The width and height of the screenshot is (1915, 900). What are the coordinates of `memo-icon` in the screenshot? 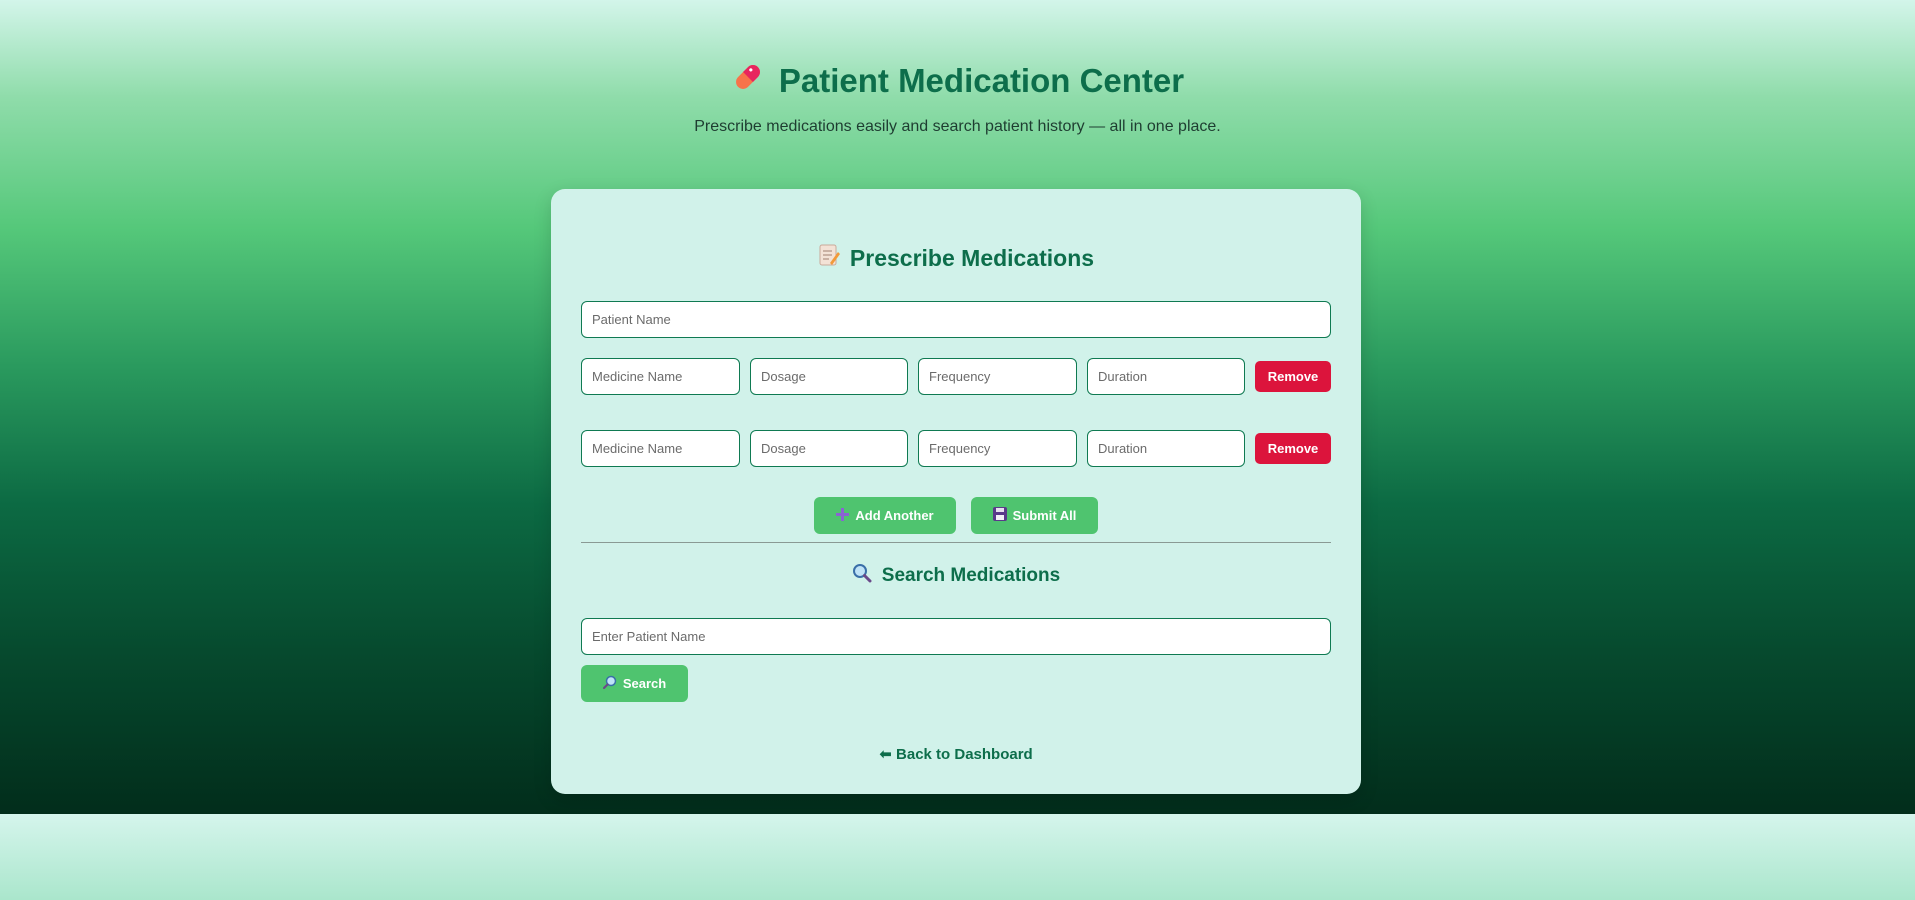 It's located at (829, 258).